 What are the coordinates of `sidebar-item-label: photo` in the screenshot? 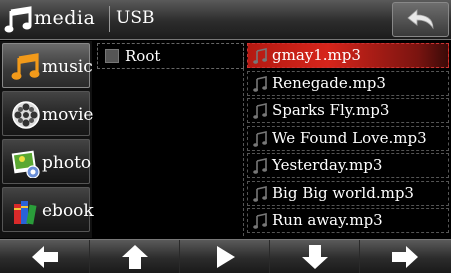 It's located at (67, 163).